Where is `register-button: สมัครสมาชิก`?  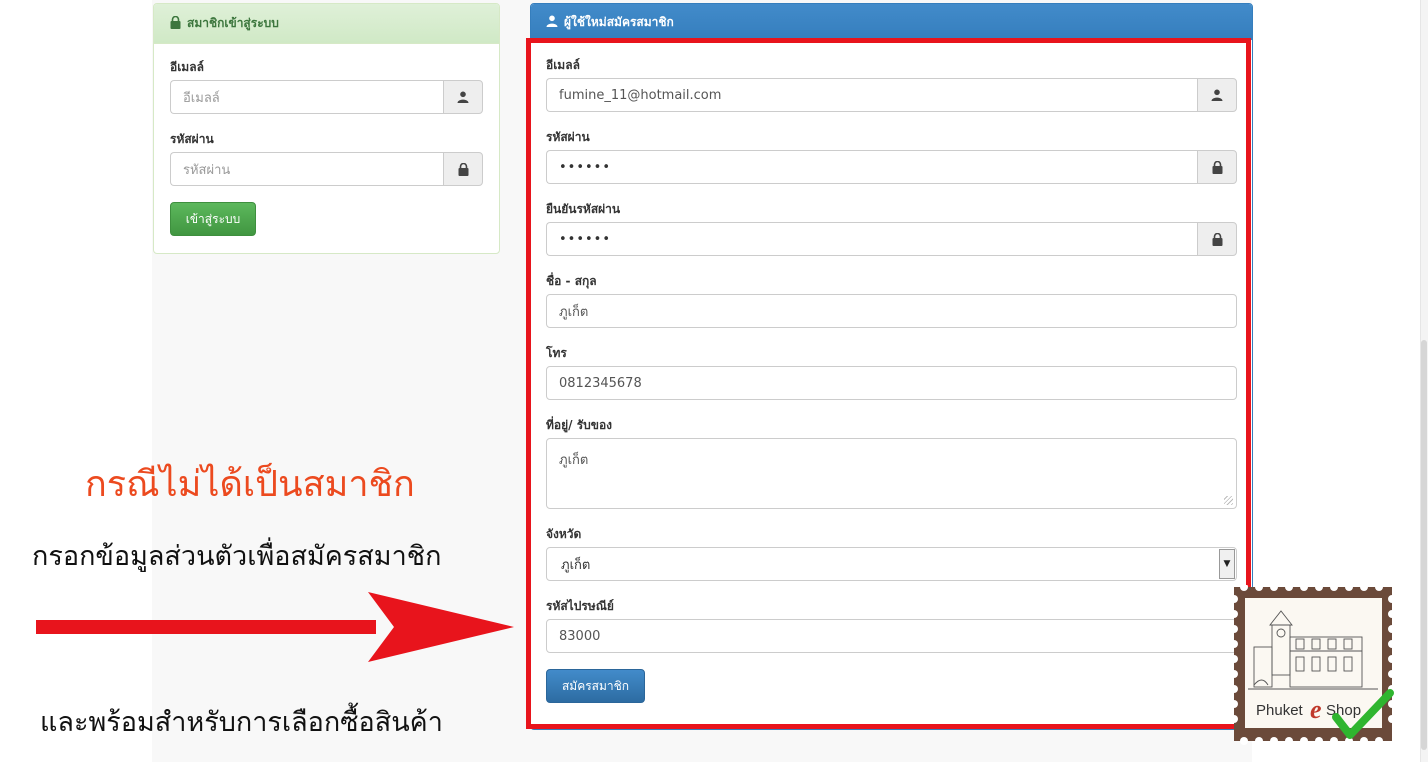 register-button: สมัครสมาชิก is located at coordinates (595, 686).